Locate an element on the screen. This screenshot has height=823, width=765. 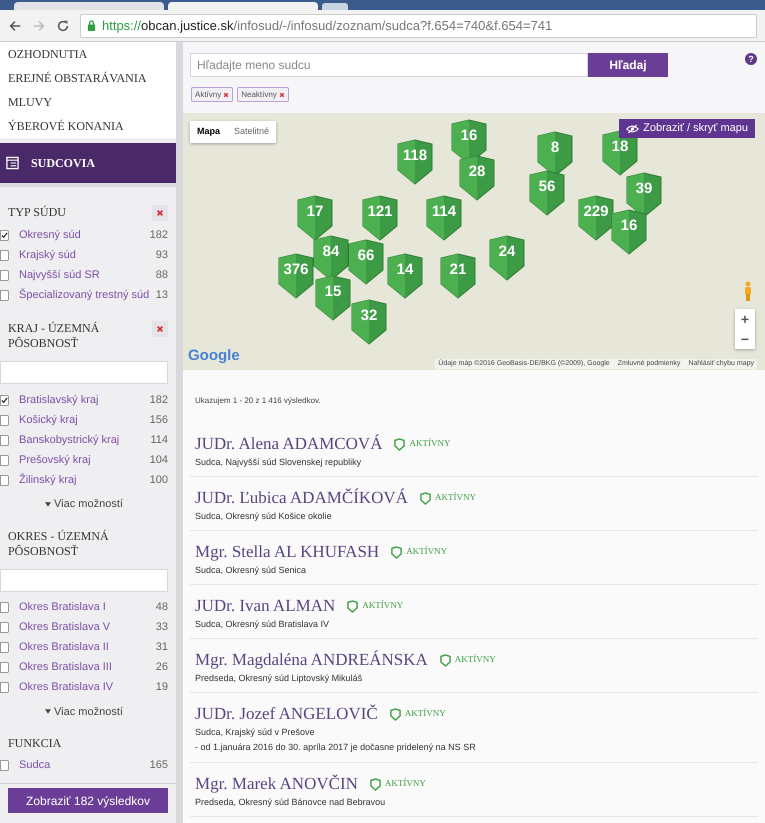
filter-title: FUNKCIA is located at coordinates (35, 743).